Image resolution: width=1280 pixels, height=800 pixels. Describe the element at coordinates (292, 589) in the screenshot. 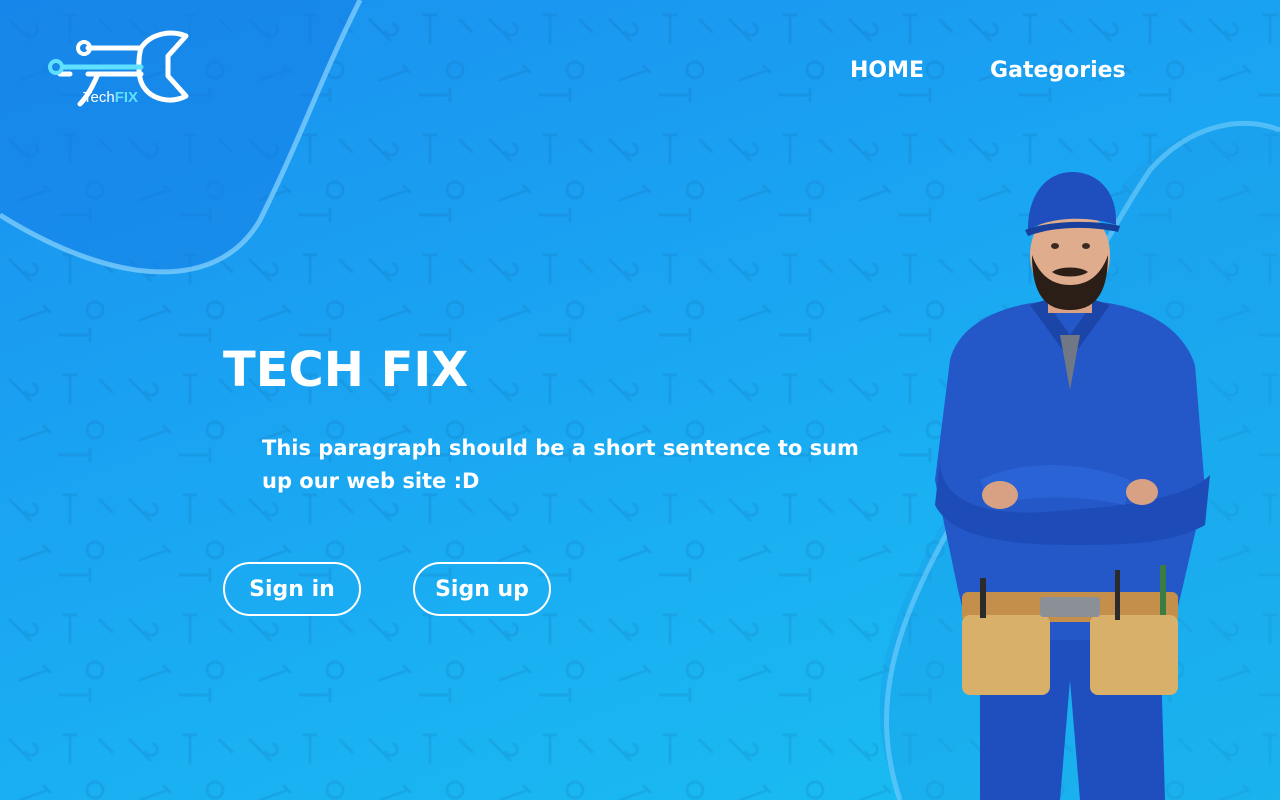

I see `sign-in-button: Sign in` at that location.